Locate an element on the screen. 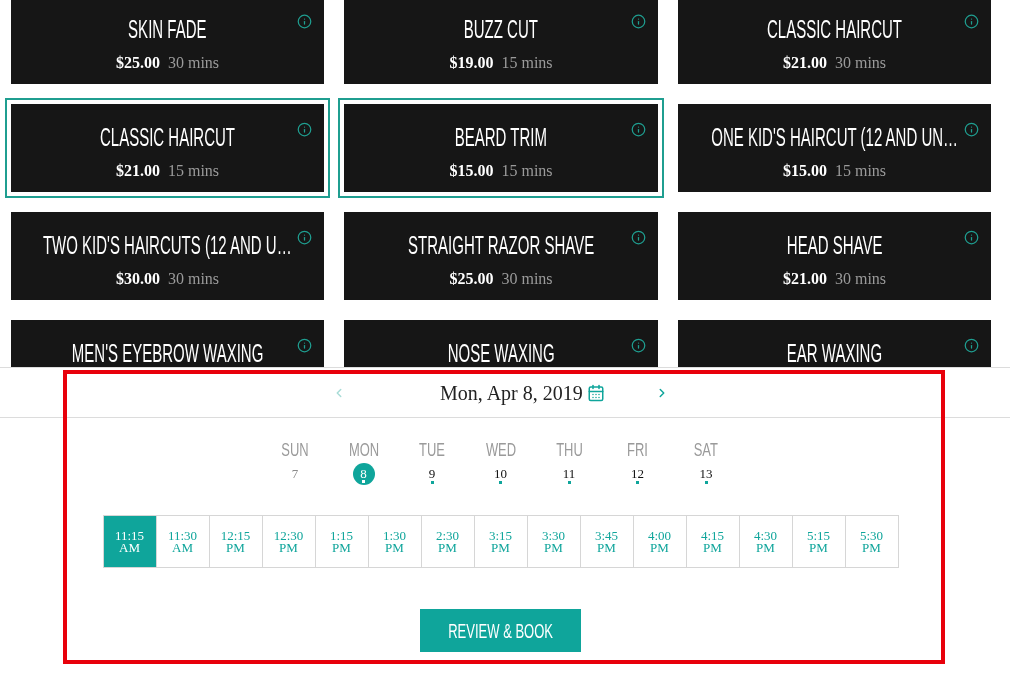  service-name: NOSE WAXING is located at coordinates (501, 353).